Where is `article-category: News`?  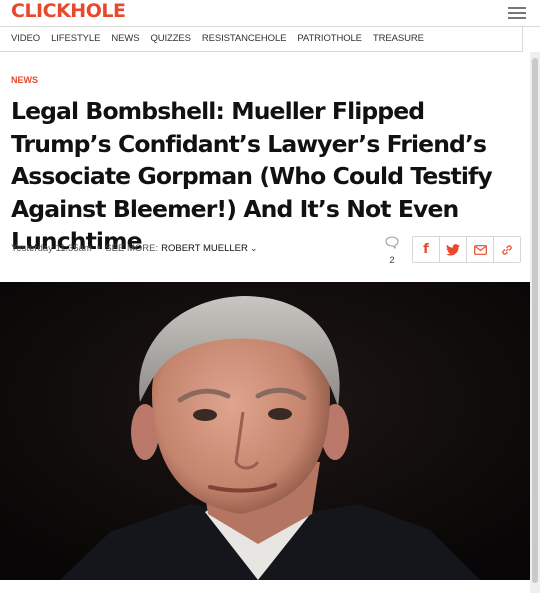 article-category: News is located at coordinates (24, 80).